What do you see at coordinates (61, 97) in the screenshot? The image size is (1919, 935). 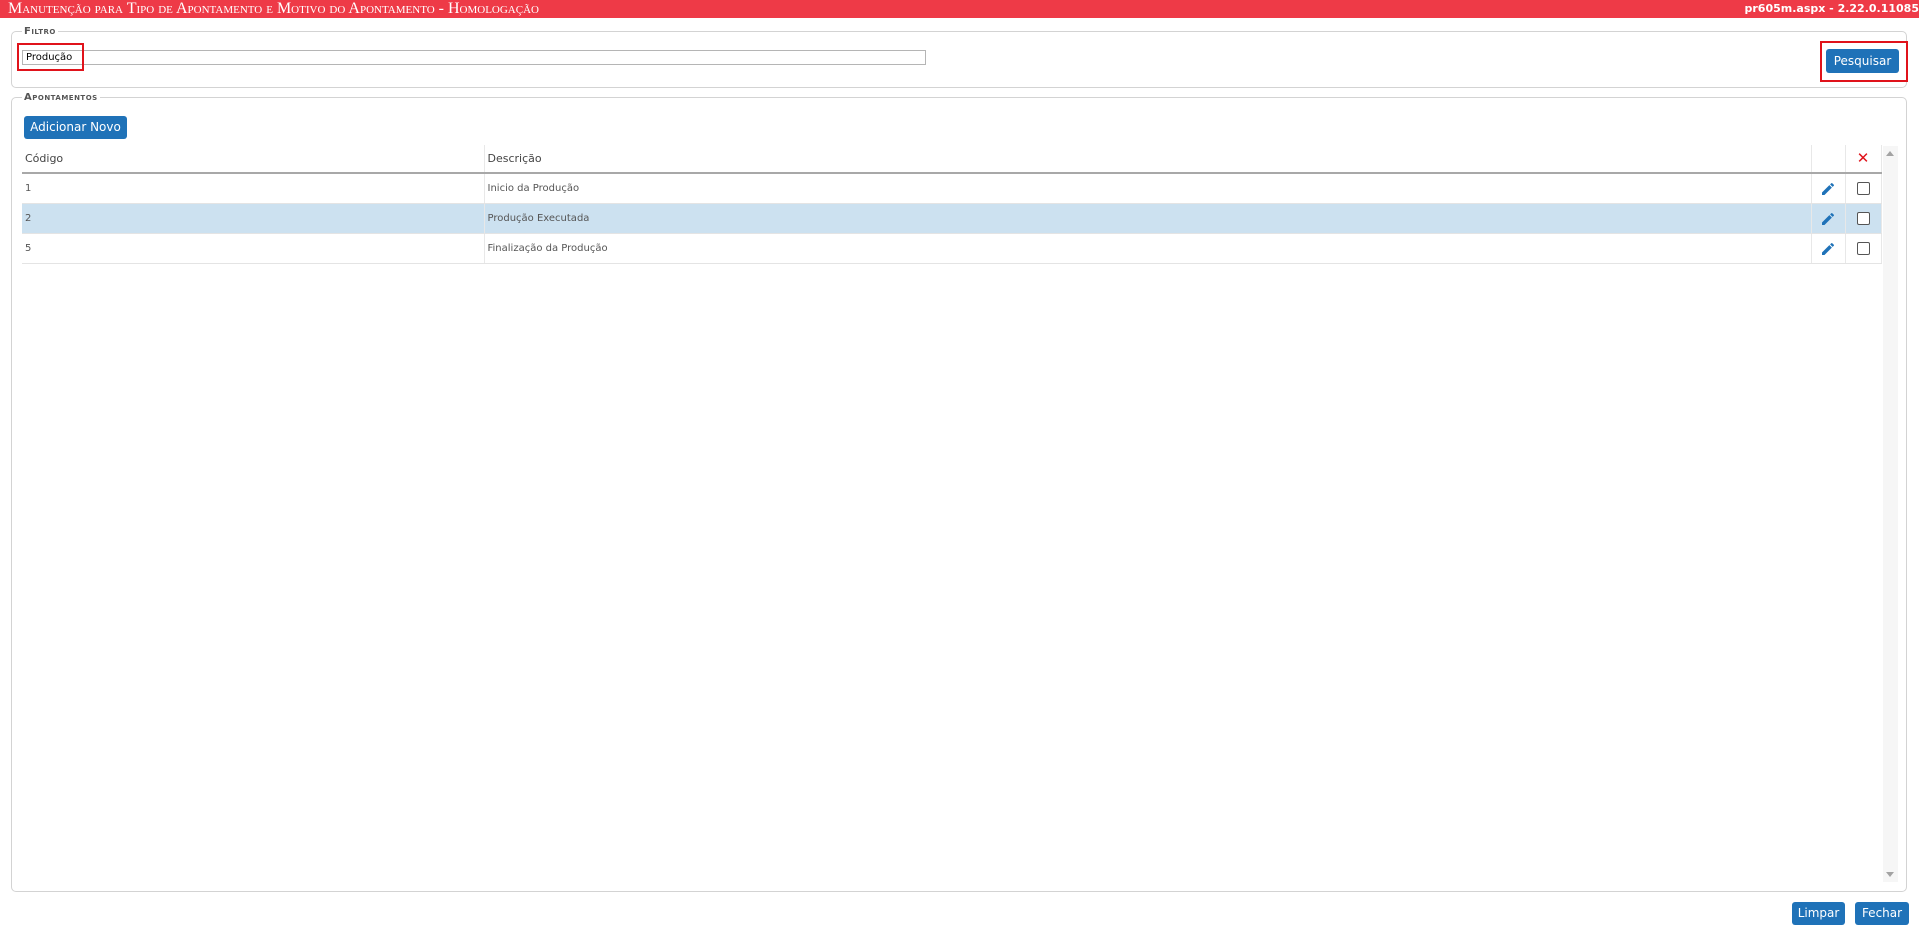 I see `apontamentos-legend: Apontamentos` at bounding box center [61, 97].